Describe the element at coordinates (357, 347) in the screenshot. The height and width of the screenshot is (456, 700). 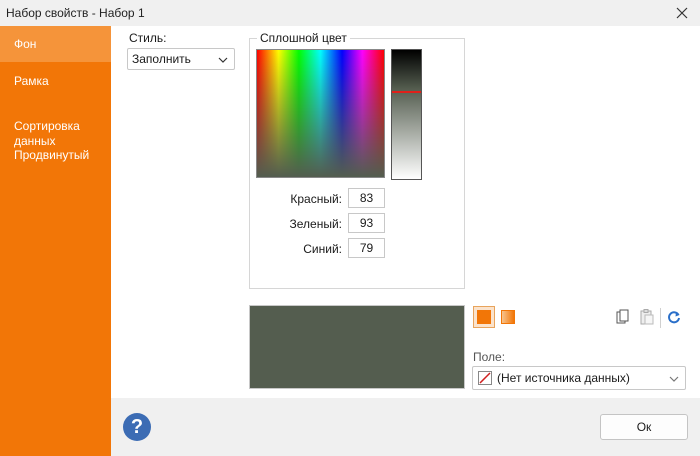
I see `color-preview` at that location.